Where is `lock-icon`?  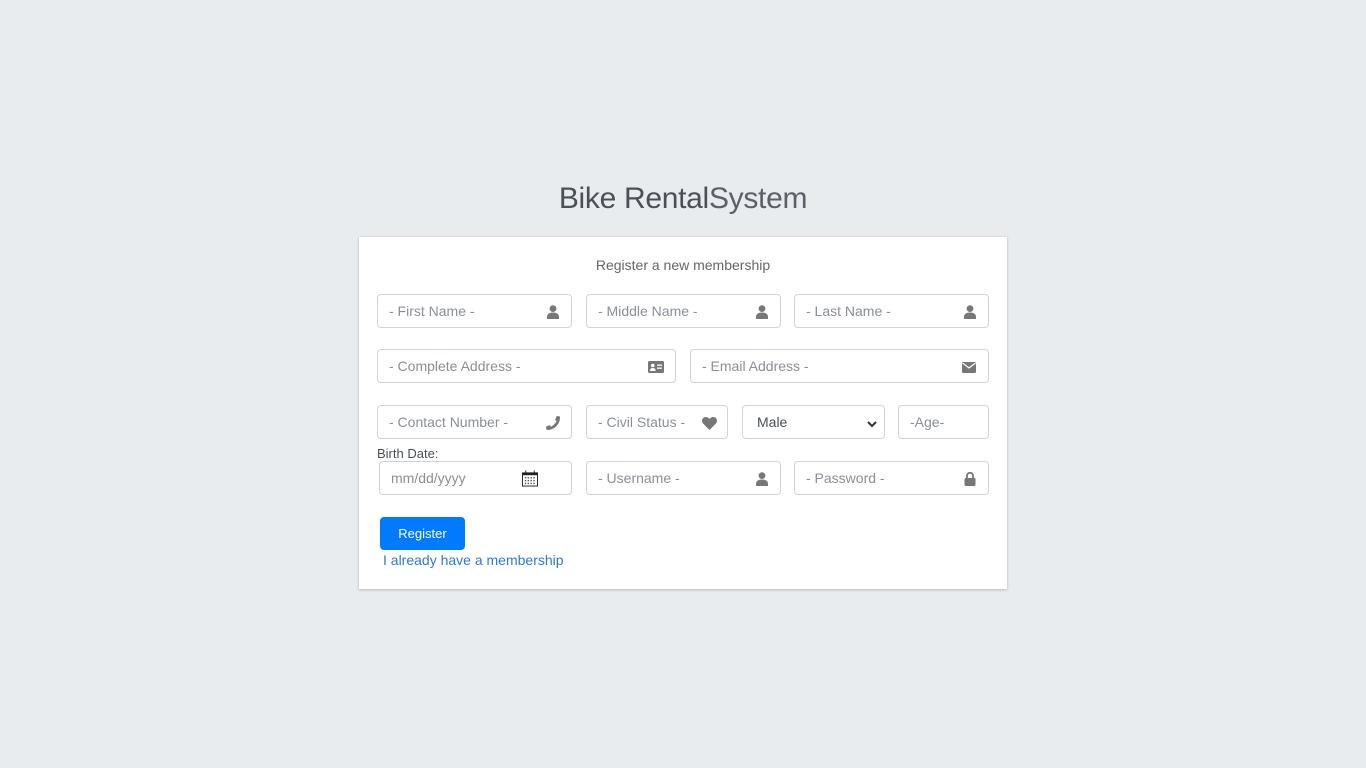
lock-icon is located at coordinates (970, 479).